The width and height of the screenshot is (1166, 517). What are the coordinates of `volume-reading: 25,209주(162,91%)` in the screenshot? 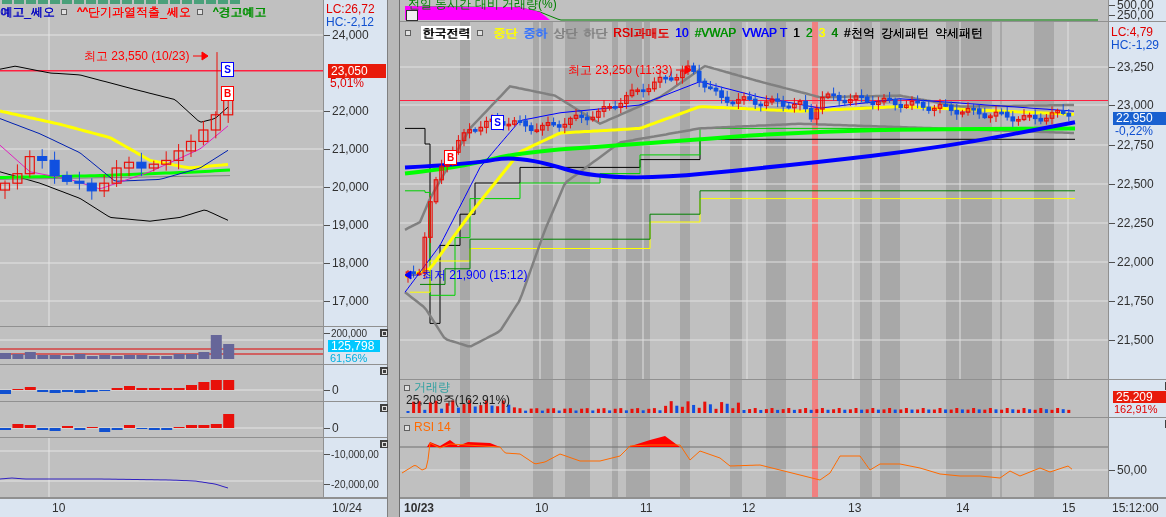 It's located at (458, 400).